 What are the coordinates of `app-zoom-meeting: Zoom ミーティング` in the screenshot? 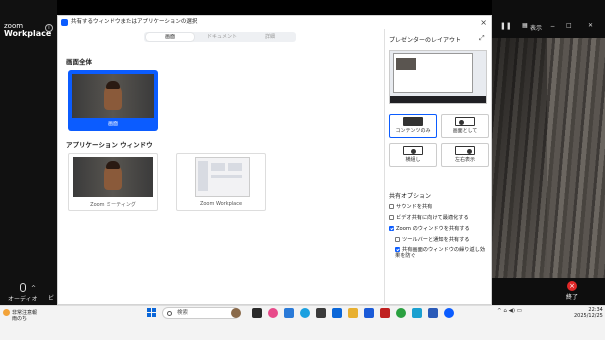 It's located at (113, 182).